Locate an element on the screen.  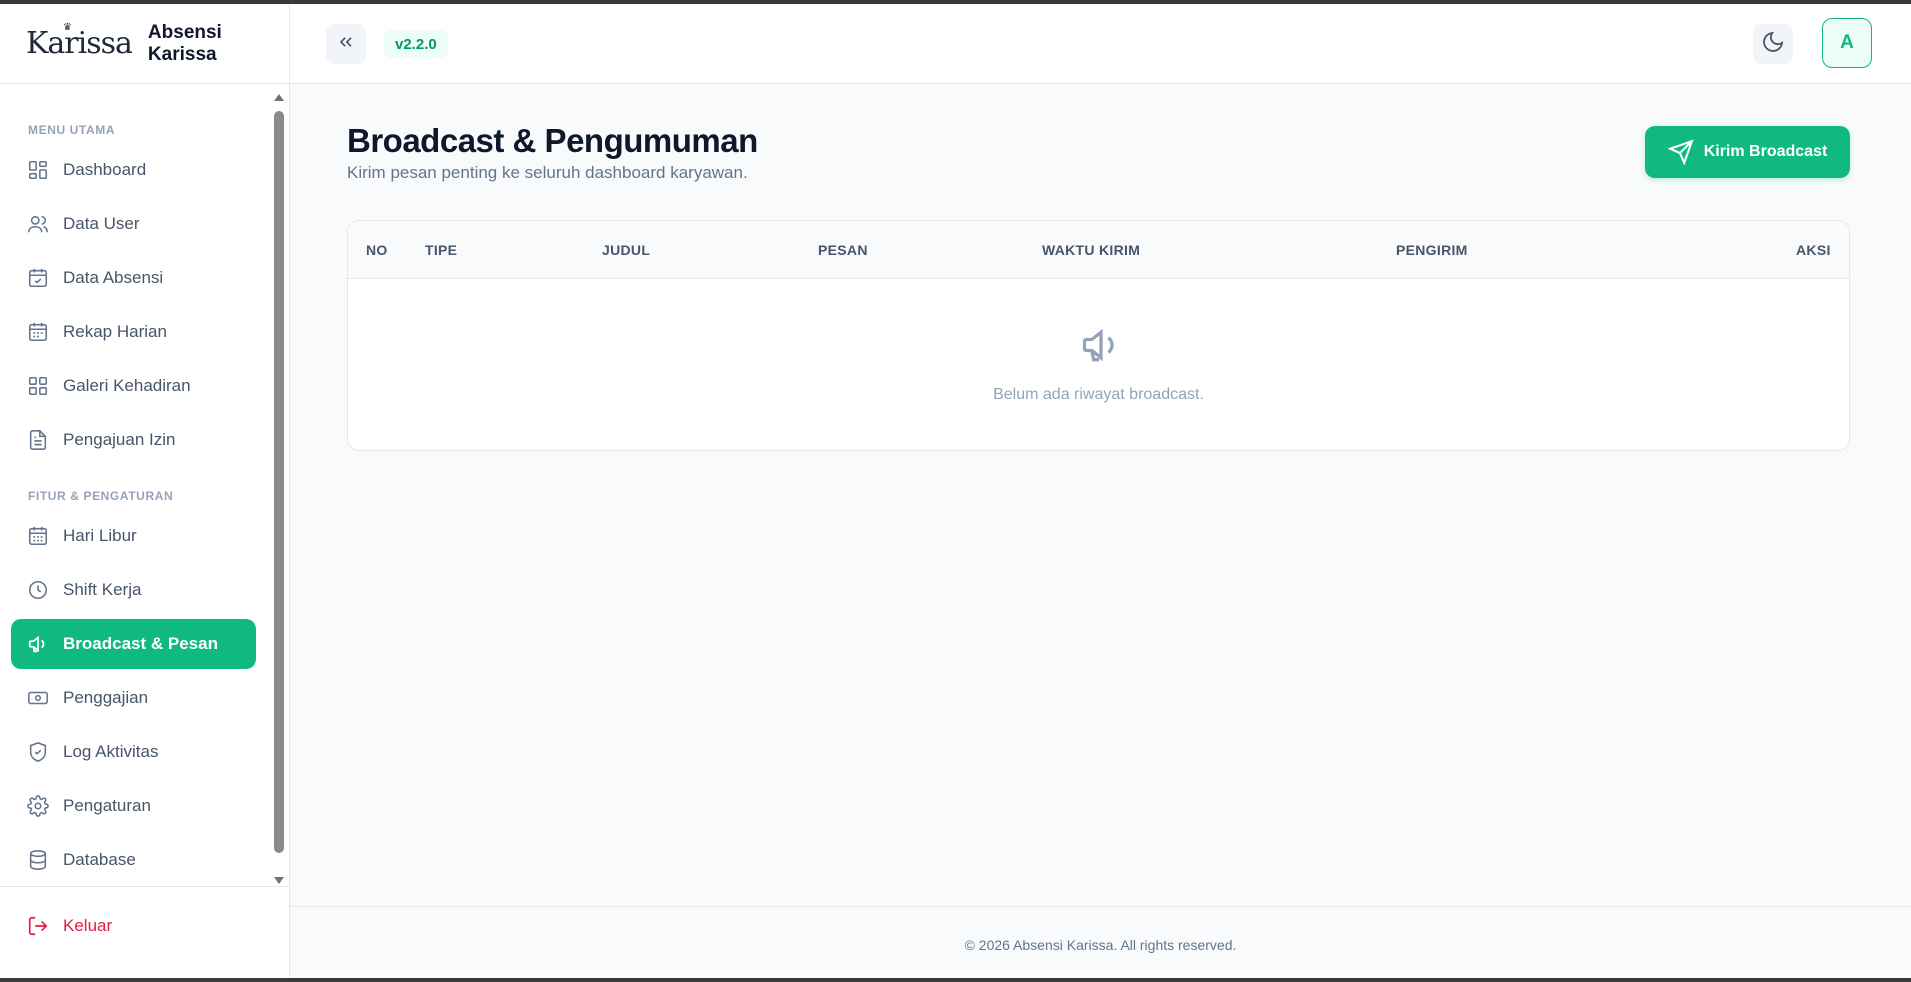
brand: Karissa ♛ Absensi Karissa is located at coordinates (144, 44).